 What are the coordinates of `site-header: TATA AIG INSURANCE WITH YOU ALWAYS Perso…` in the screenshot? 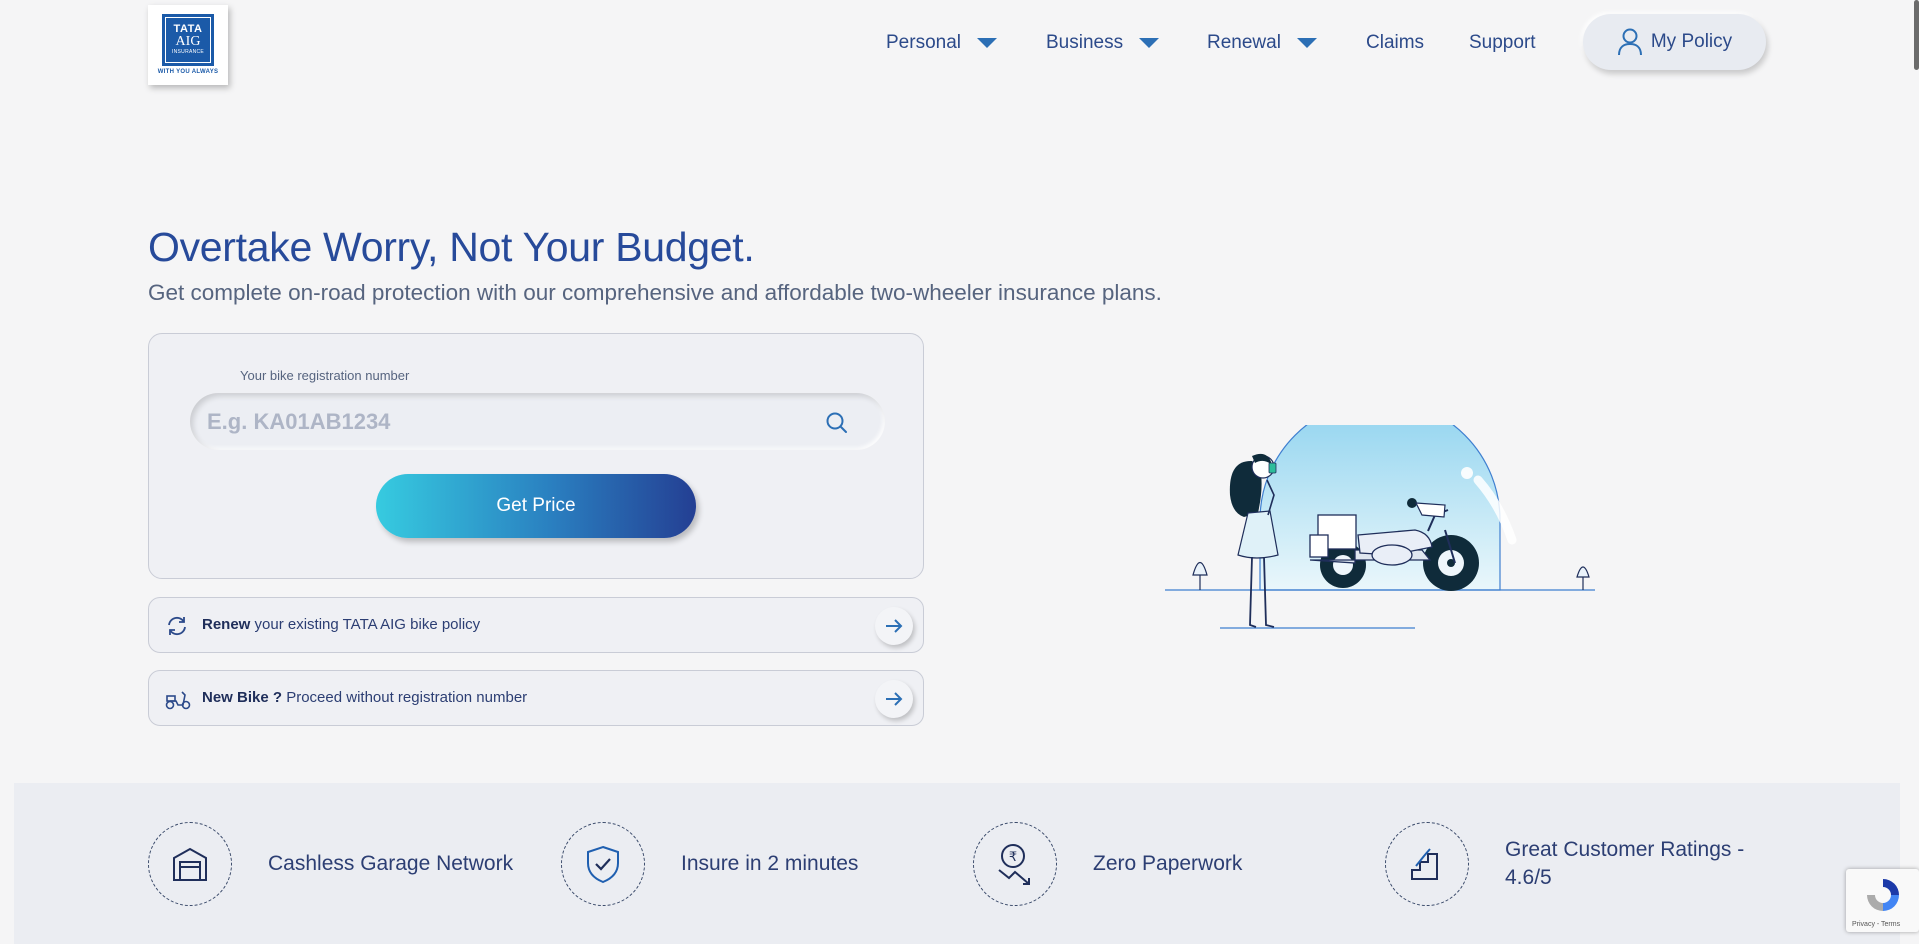 It's located at (959, 50).